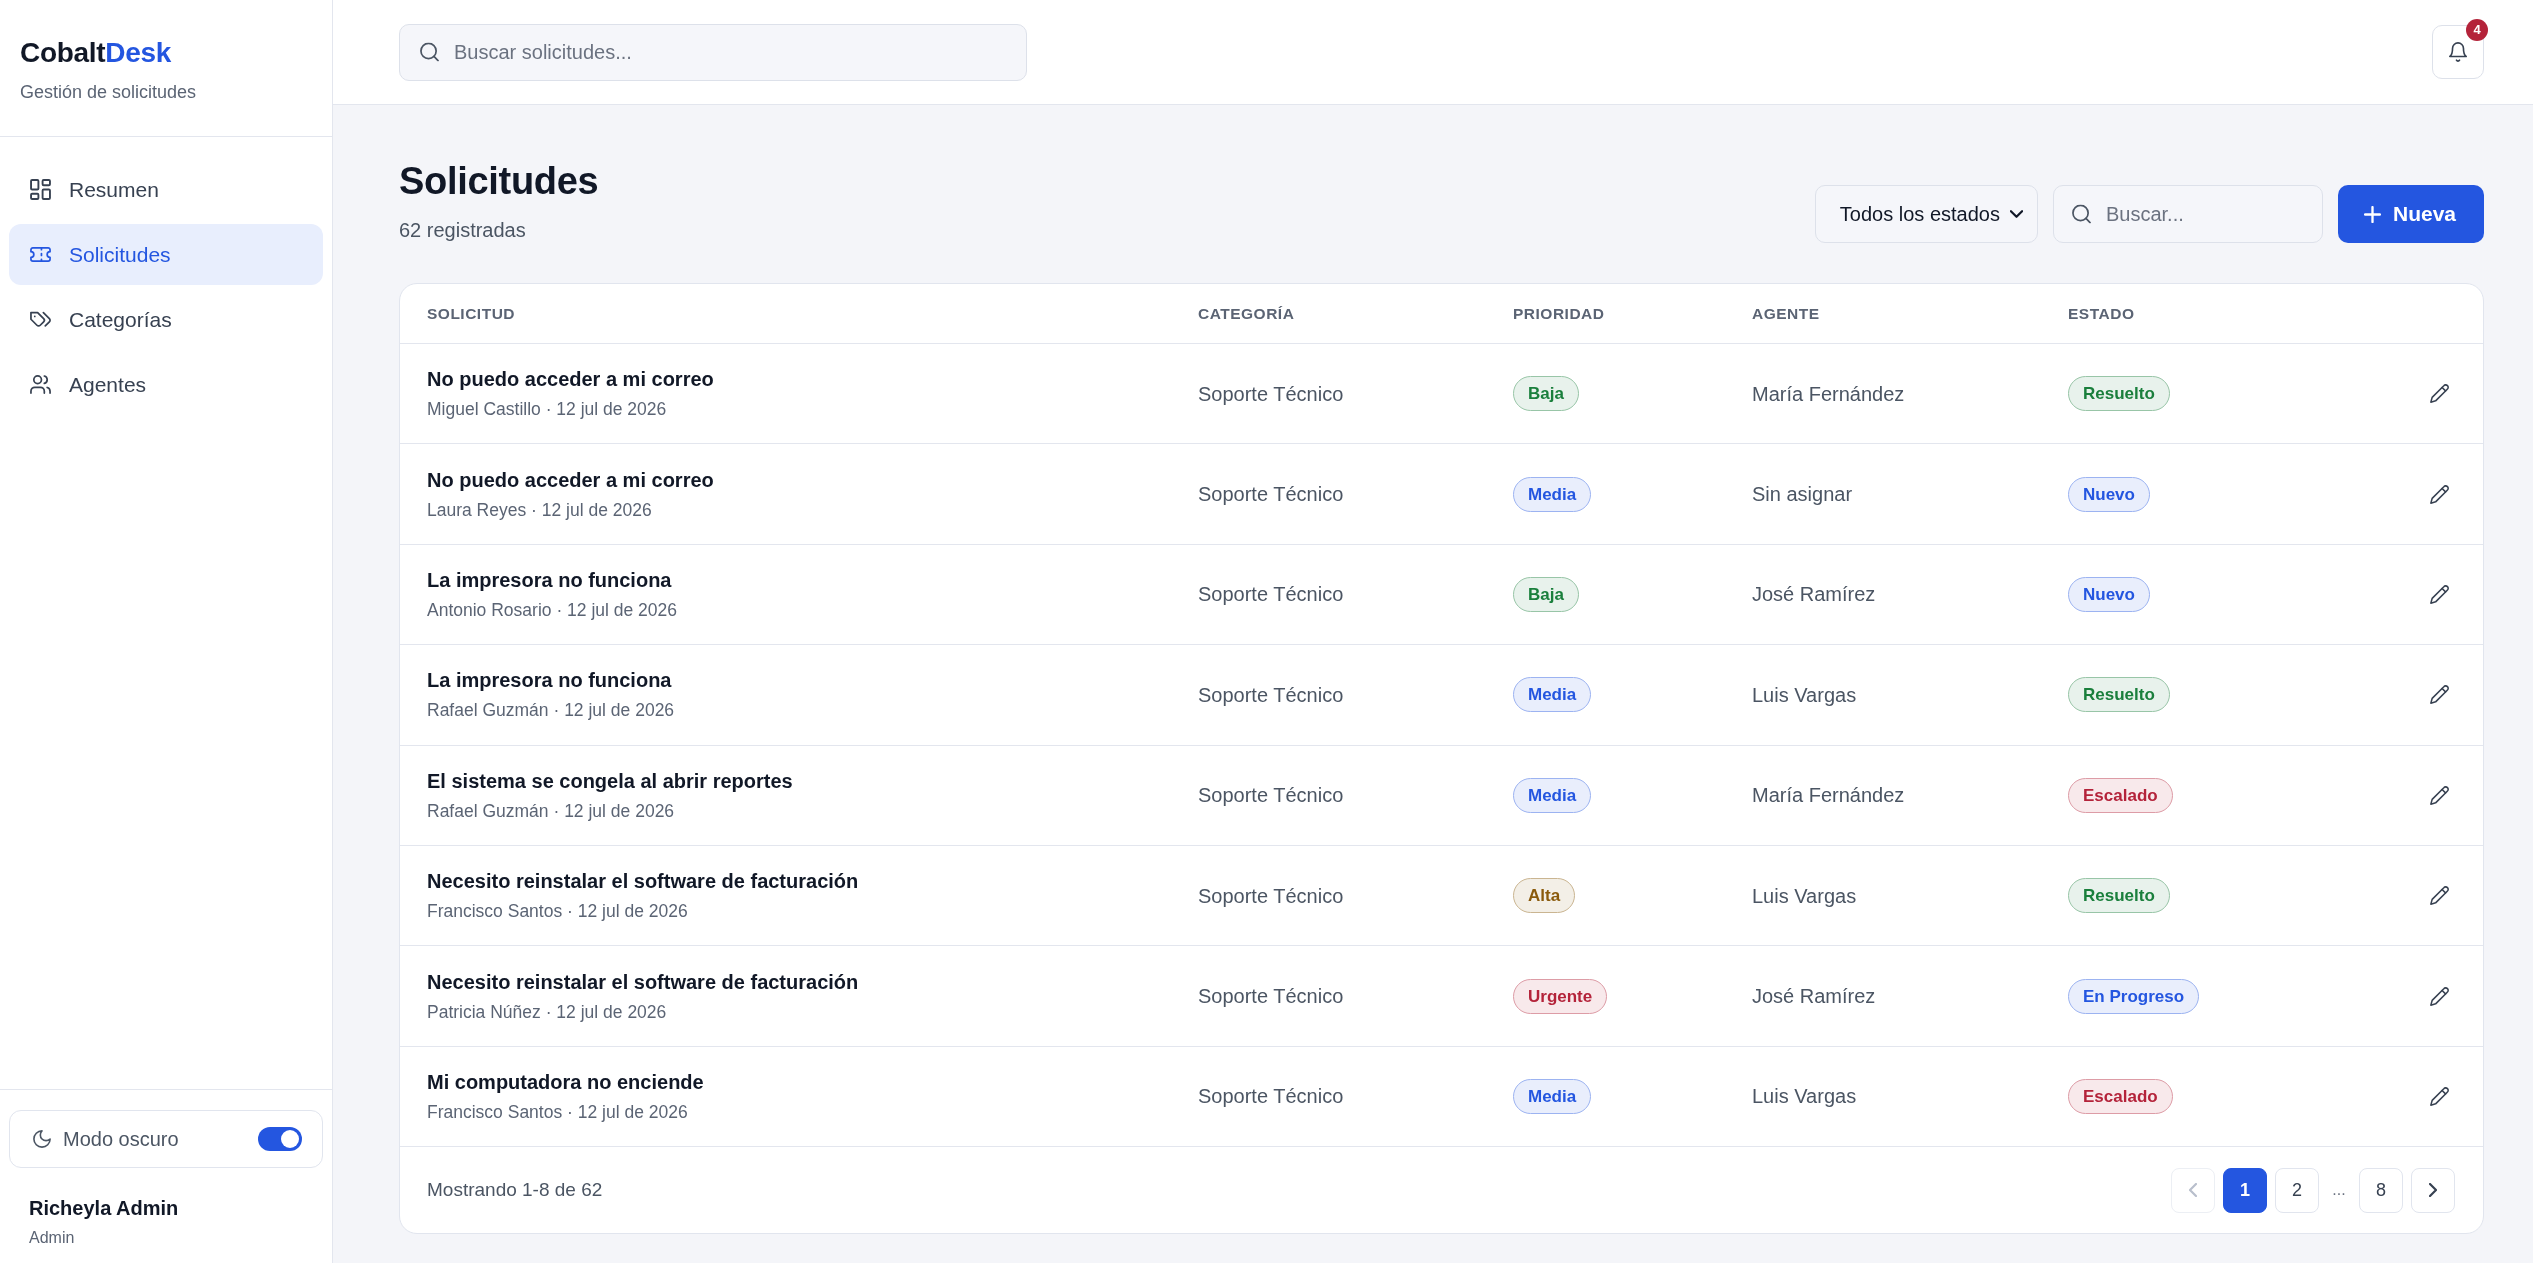 This screenshot has height=1263, width=2533. What do you see at coordinates (40, 319) in the screenshot?
I see `tags-icon` at bounding box center [40, 319].